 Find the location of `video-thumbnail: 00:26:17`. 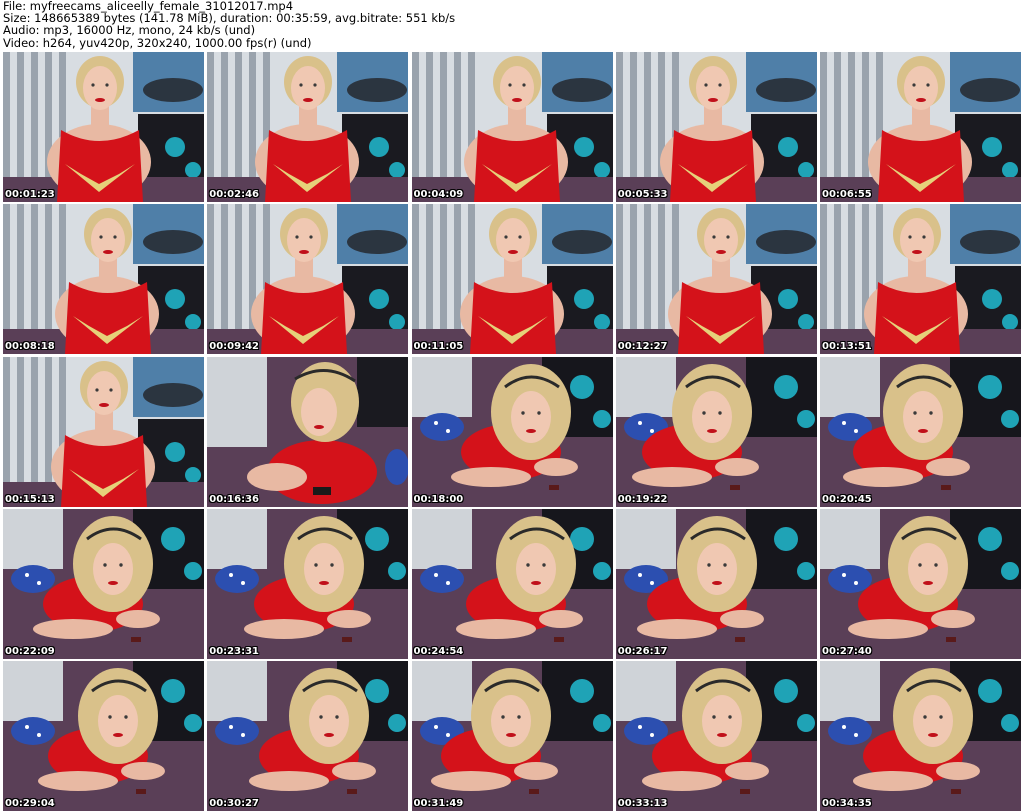

video-thumbnail: 00:26:17 is located at coordinates (716, 583).